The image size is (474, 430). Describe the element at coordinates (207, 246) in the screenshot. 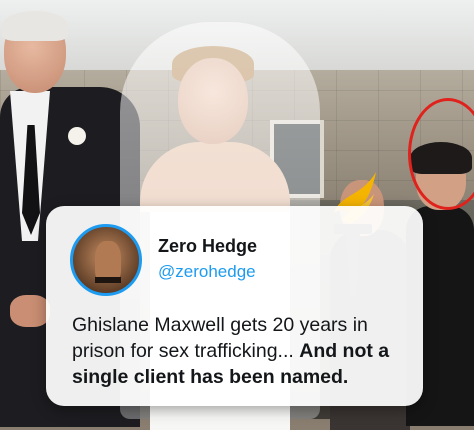

I see `display-name: Zero Hedge` at that location.